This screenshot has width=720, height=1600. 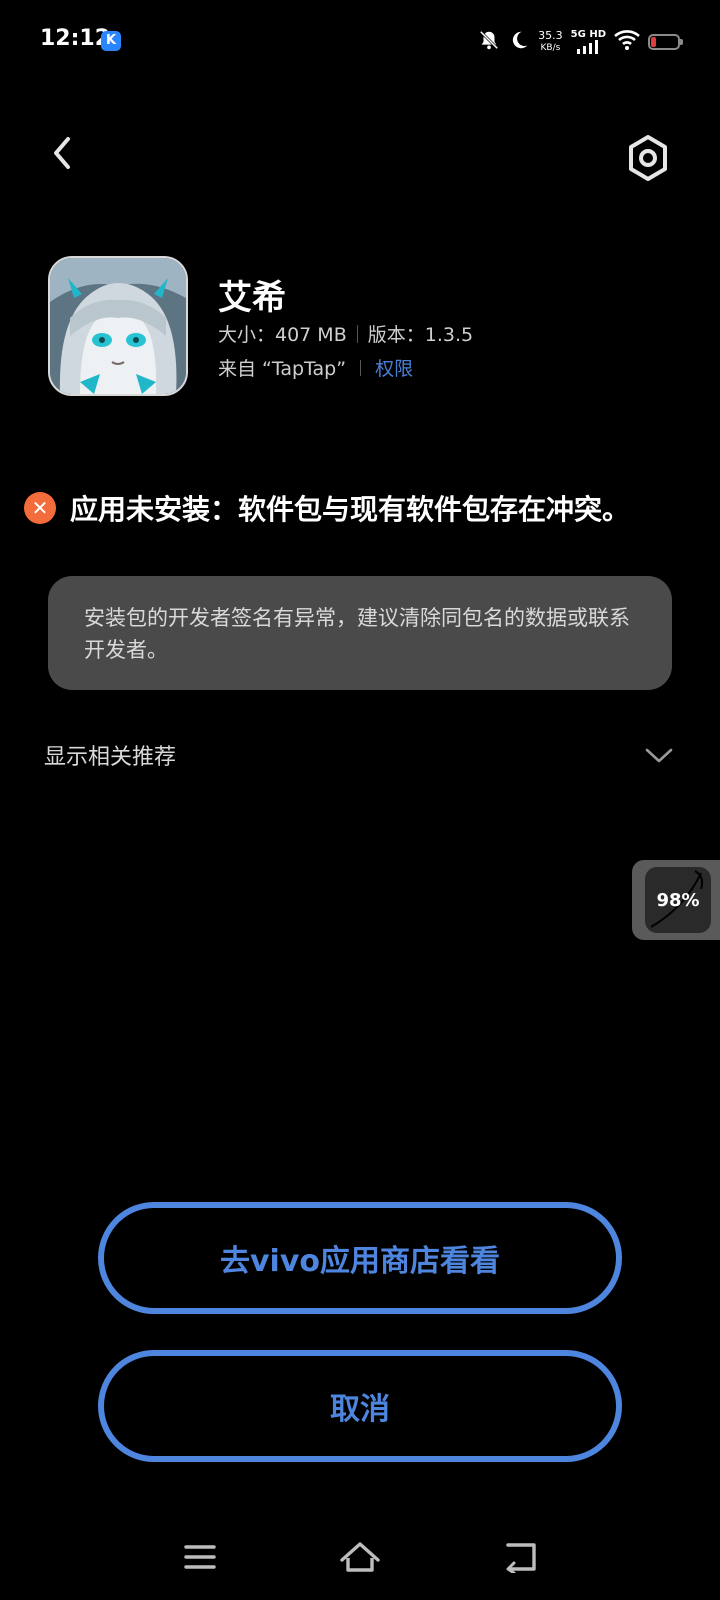 What do you see at coordinates (252, 298) in the screenshot?
I see `app-name: 艾希` at bounding box center [252, 298].